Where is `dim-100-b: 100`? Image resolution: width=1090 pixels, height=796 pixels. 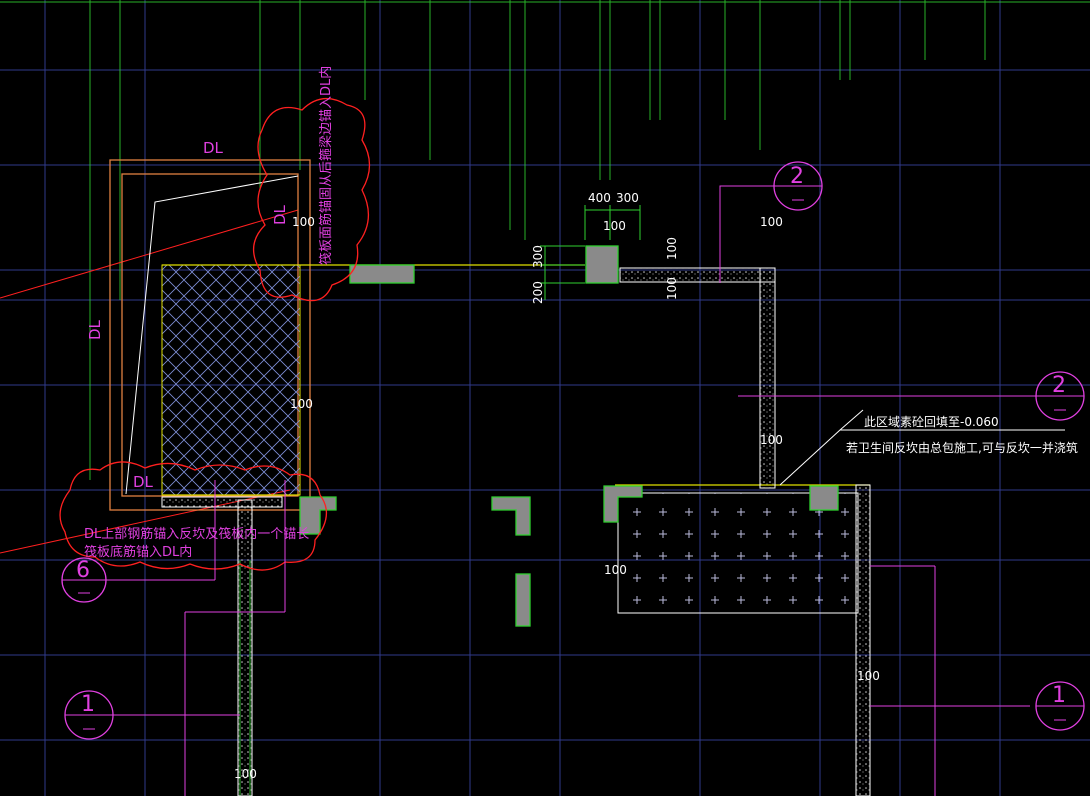
dim-100-b: 100 is located at coordinates (672, 248).